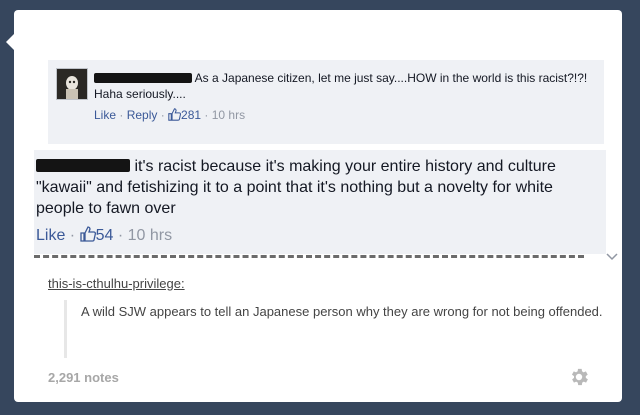 This screenshot has height=415, width=640. I want to click on post-pointer, so click(10, 42).